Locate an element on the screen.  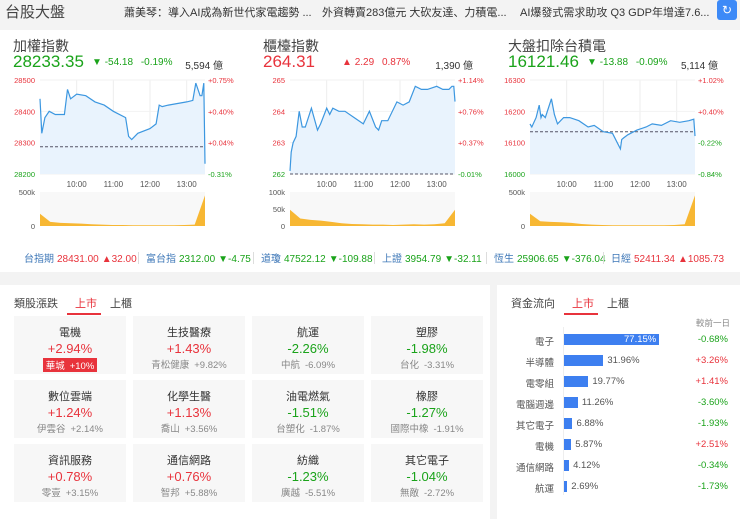
refresh-button: ↻ is located at coordinates (727, 10).